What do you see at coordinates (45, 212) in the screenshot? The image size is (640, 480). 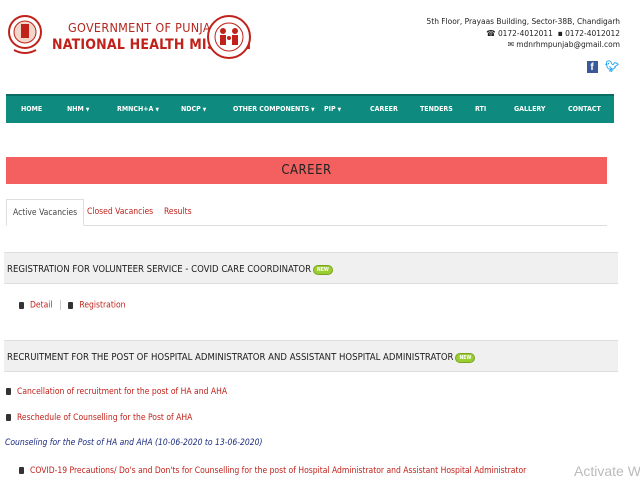 I see `tab-active-vacancies: Active Vacancies` at bounding box center [45, 212].